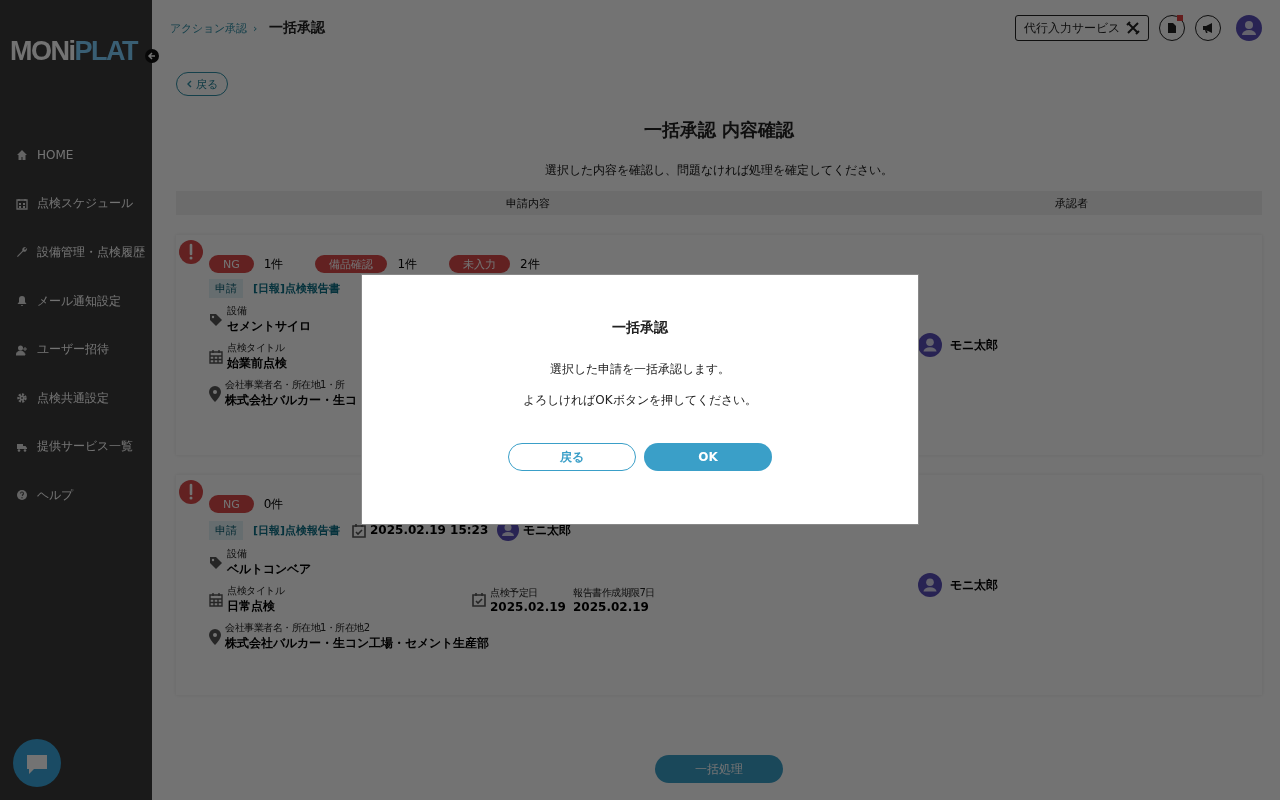 The width and height of the screenshot is (1280, 800). Describe the element at coordinates (298, 628) in the screenshot. I see `field-label: 会社事業者名・所在地1・所在地2` at that location.